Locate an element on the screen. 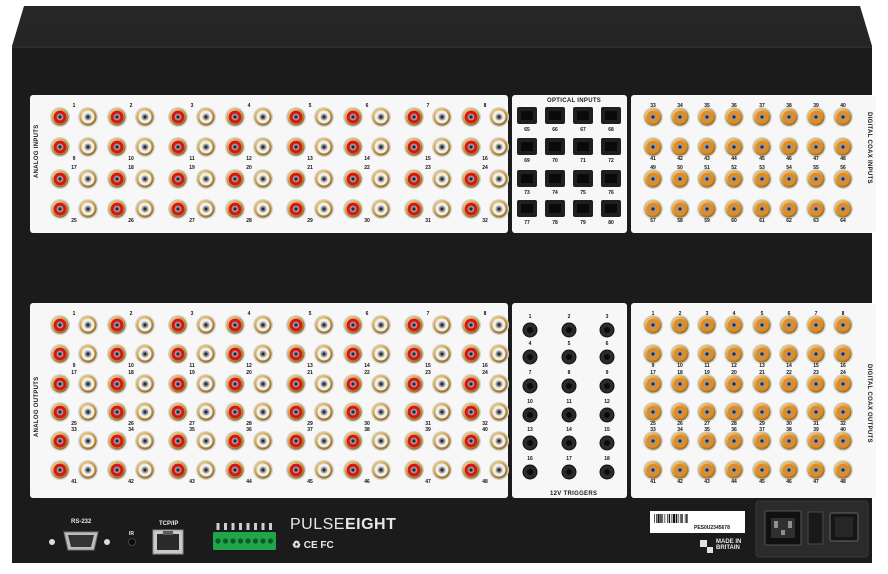 Image resolution: width=888 pixels, height=574 pixels. port-number: 7 is located at coordinates (428, 106).